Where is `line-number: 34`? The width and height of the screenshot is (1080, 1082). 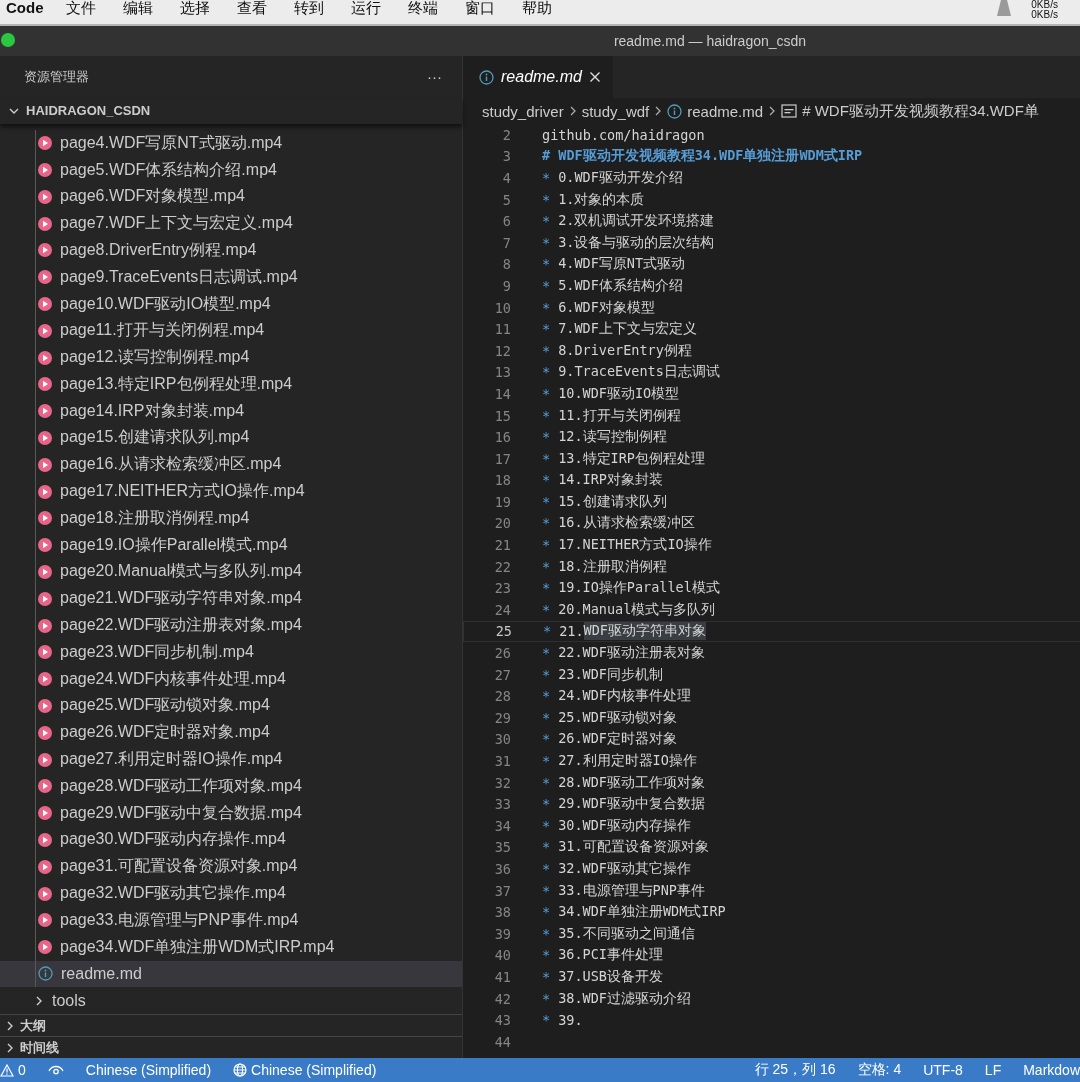
line-number: 34 is located at coordinates (502, 825).